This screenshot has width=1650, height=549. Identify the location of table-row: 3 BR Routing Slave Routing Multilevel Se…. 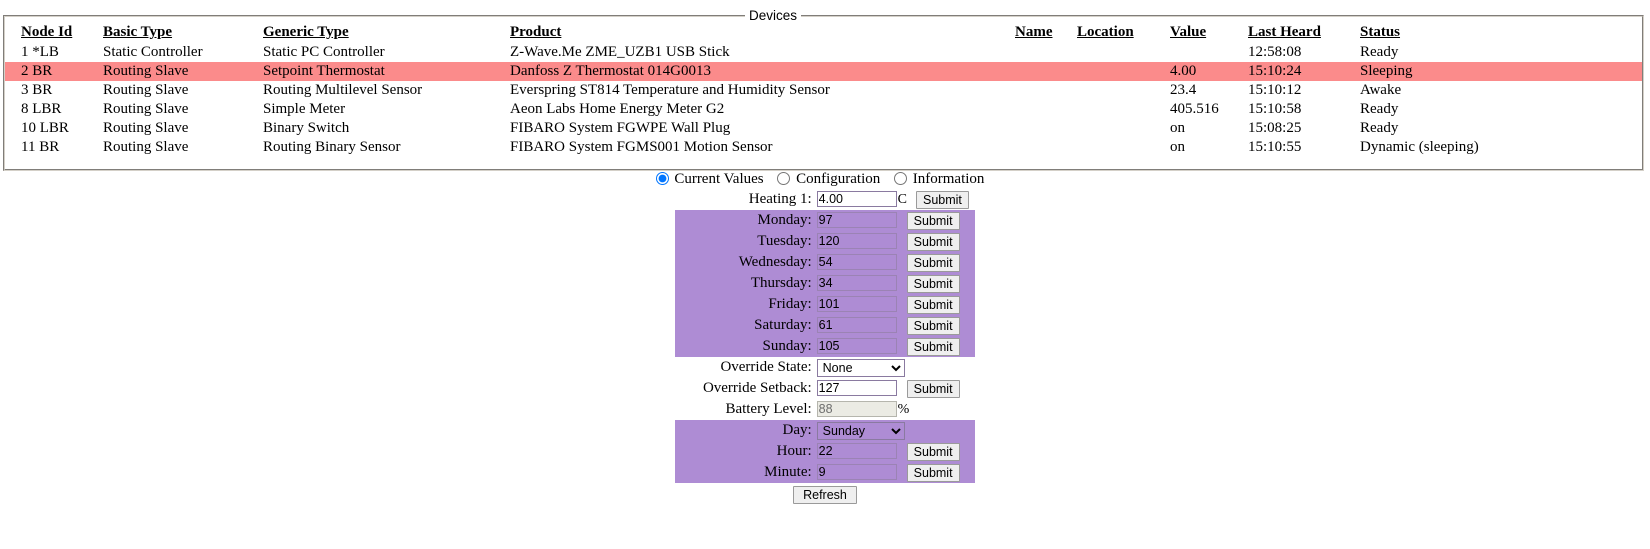
(823, 90).